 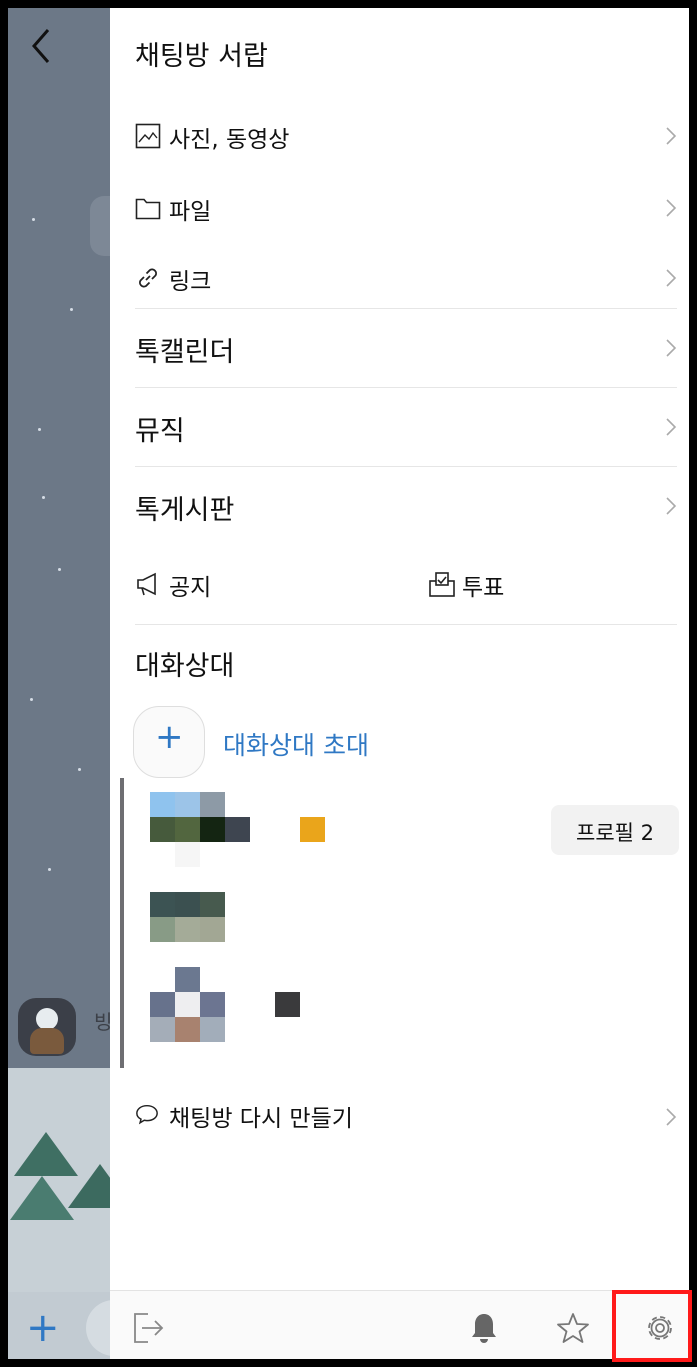 I want to click on drawer-item-music: 뮤직, so click(x=399, y=427).